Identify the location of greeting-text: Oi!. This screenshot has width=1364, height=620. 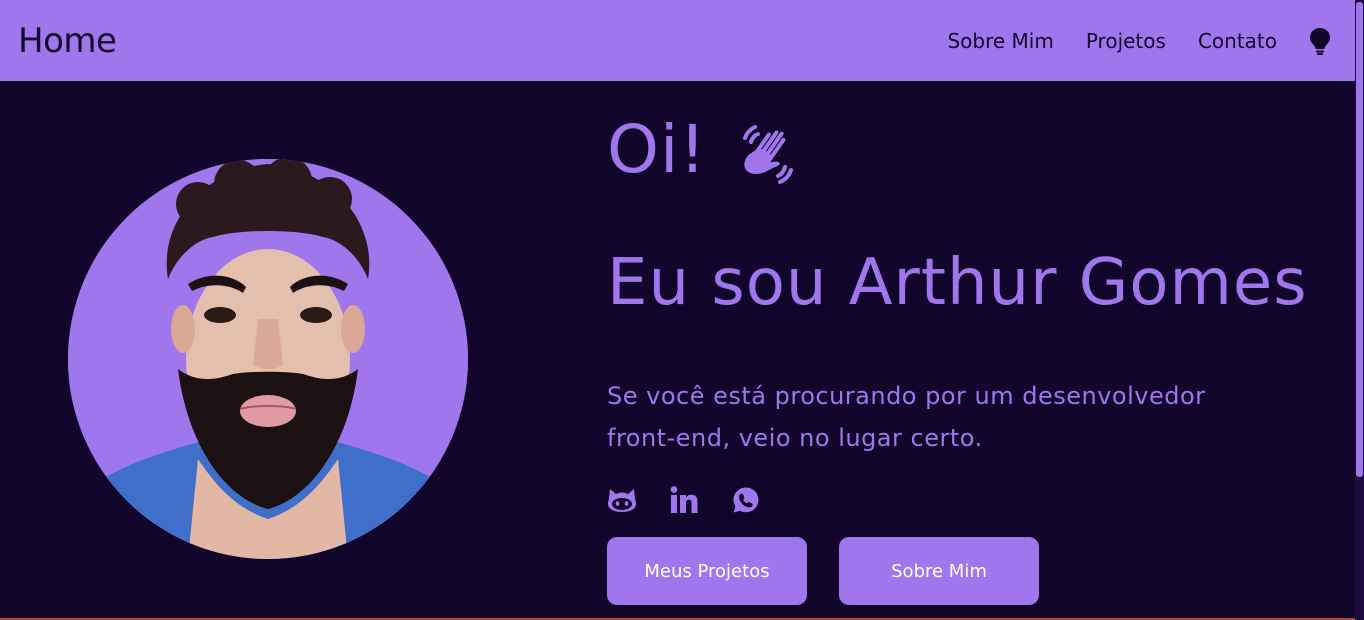
(657, 149).